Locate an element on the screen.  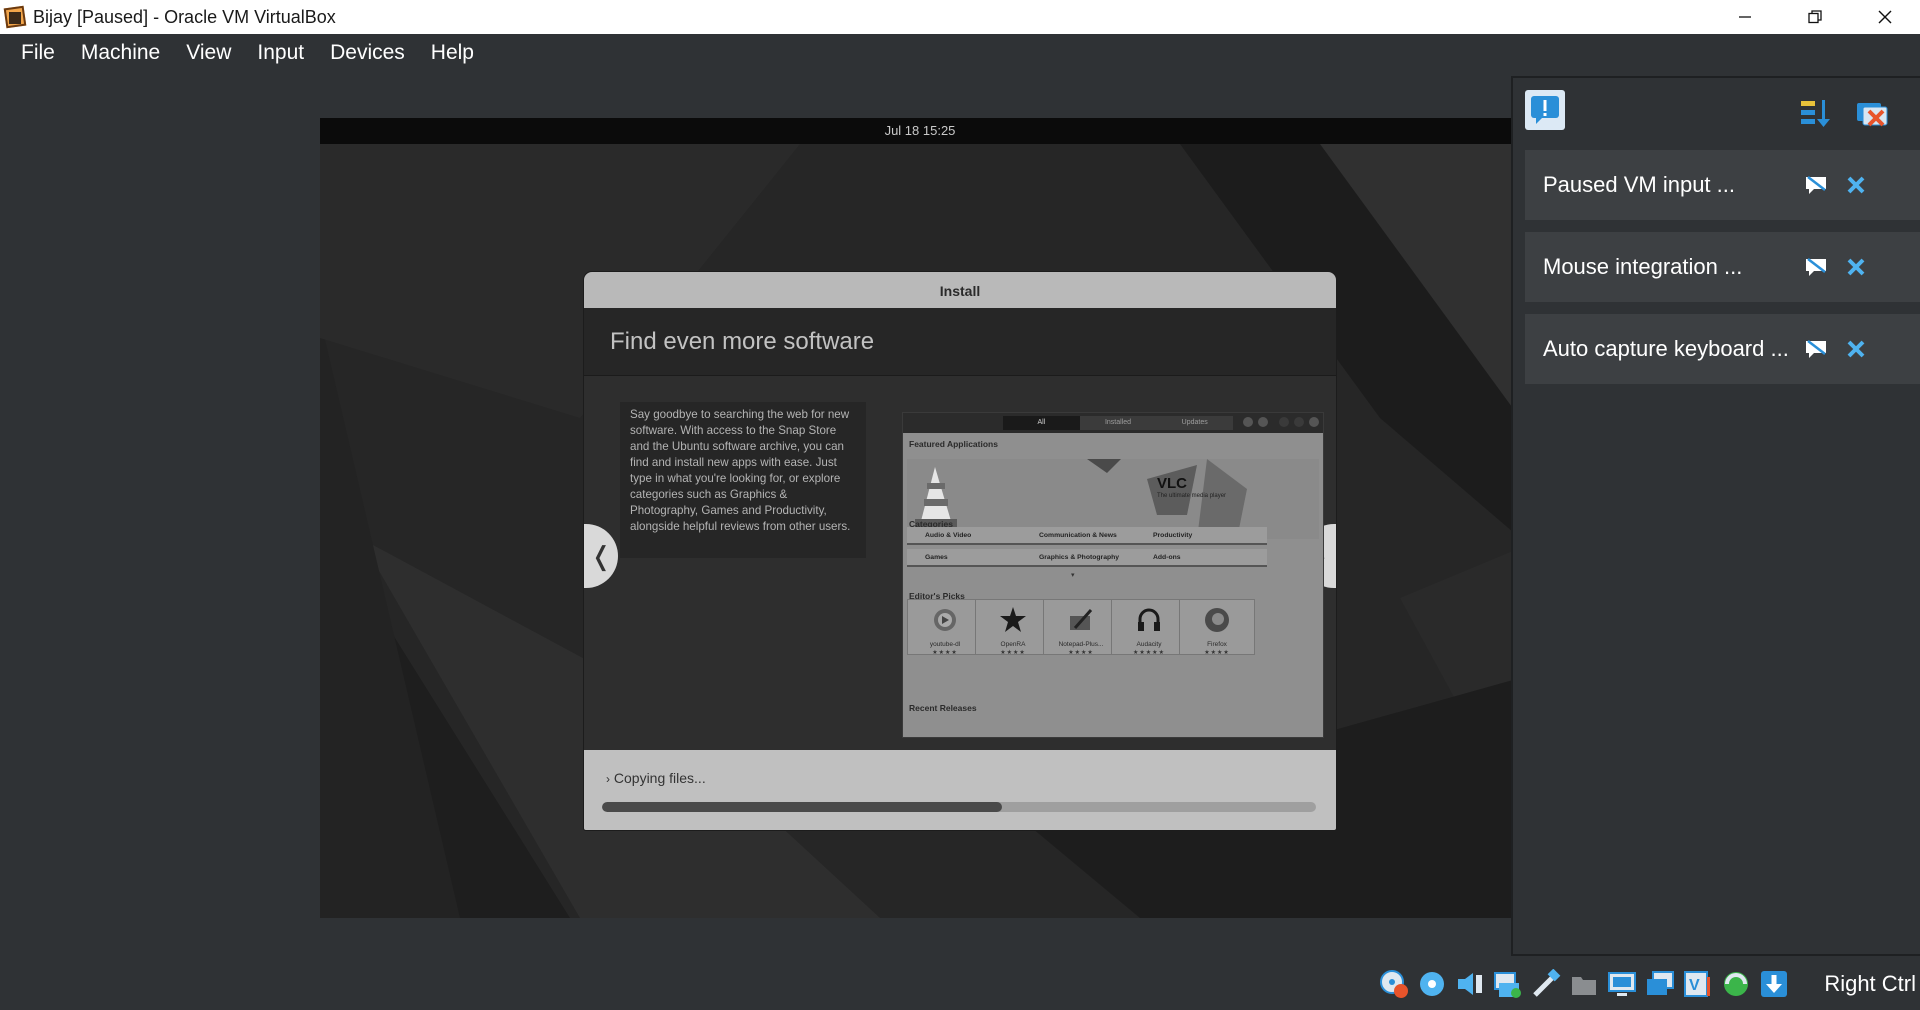
featured-app-tagline: The ultimate media player is located at coordinates (1192, 496).